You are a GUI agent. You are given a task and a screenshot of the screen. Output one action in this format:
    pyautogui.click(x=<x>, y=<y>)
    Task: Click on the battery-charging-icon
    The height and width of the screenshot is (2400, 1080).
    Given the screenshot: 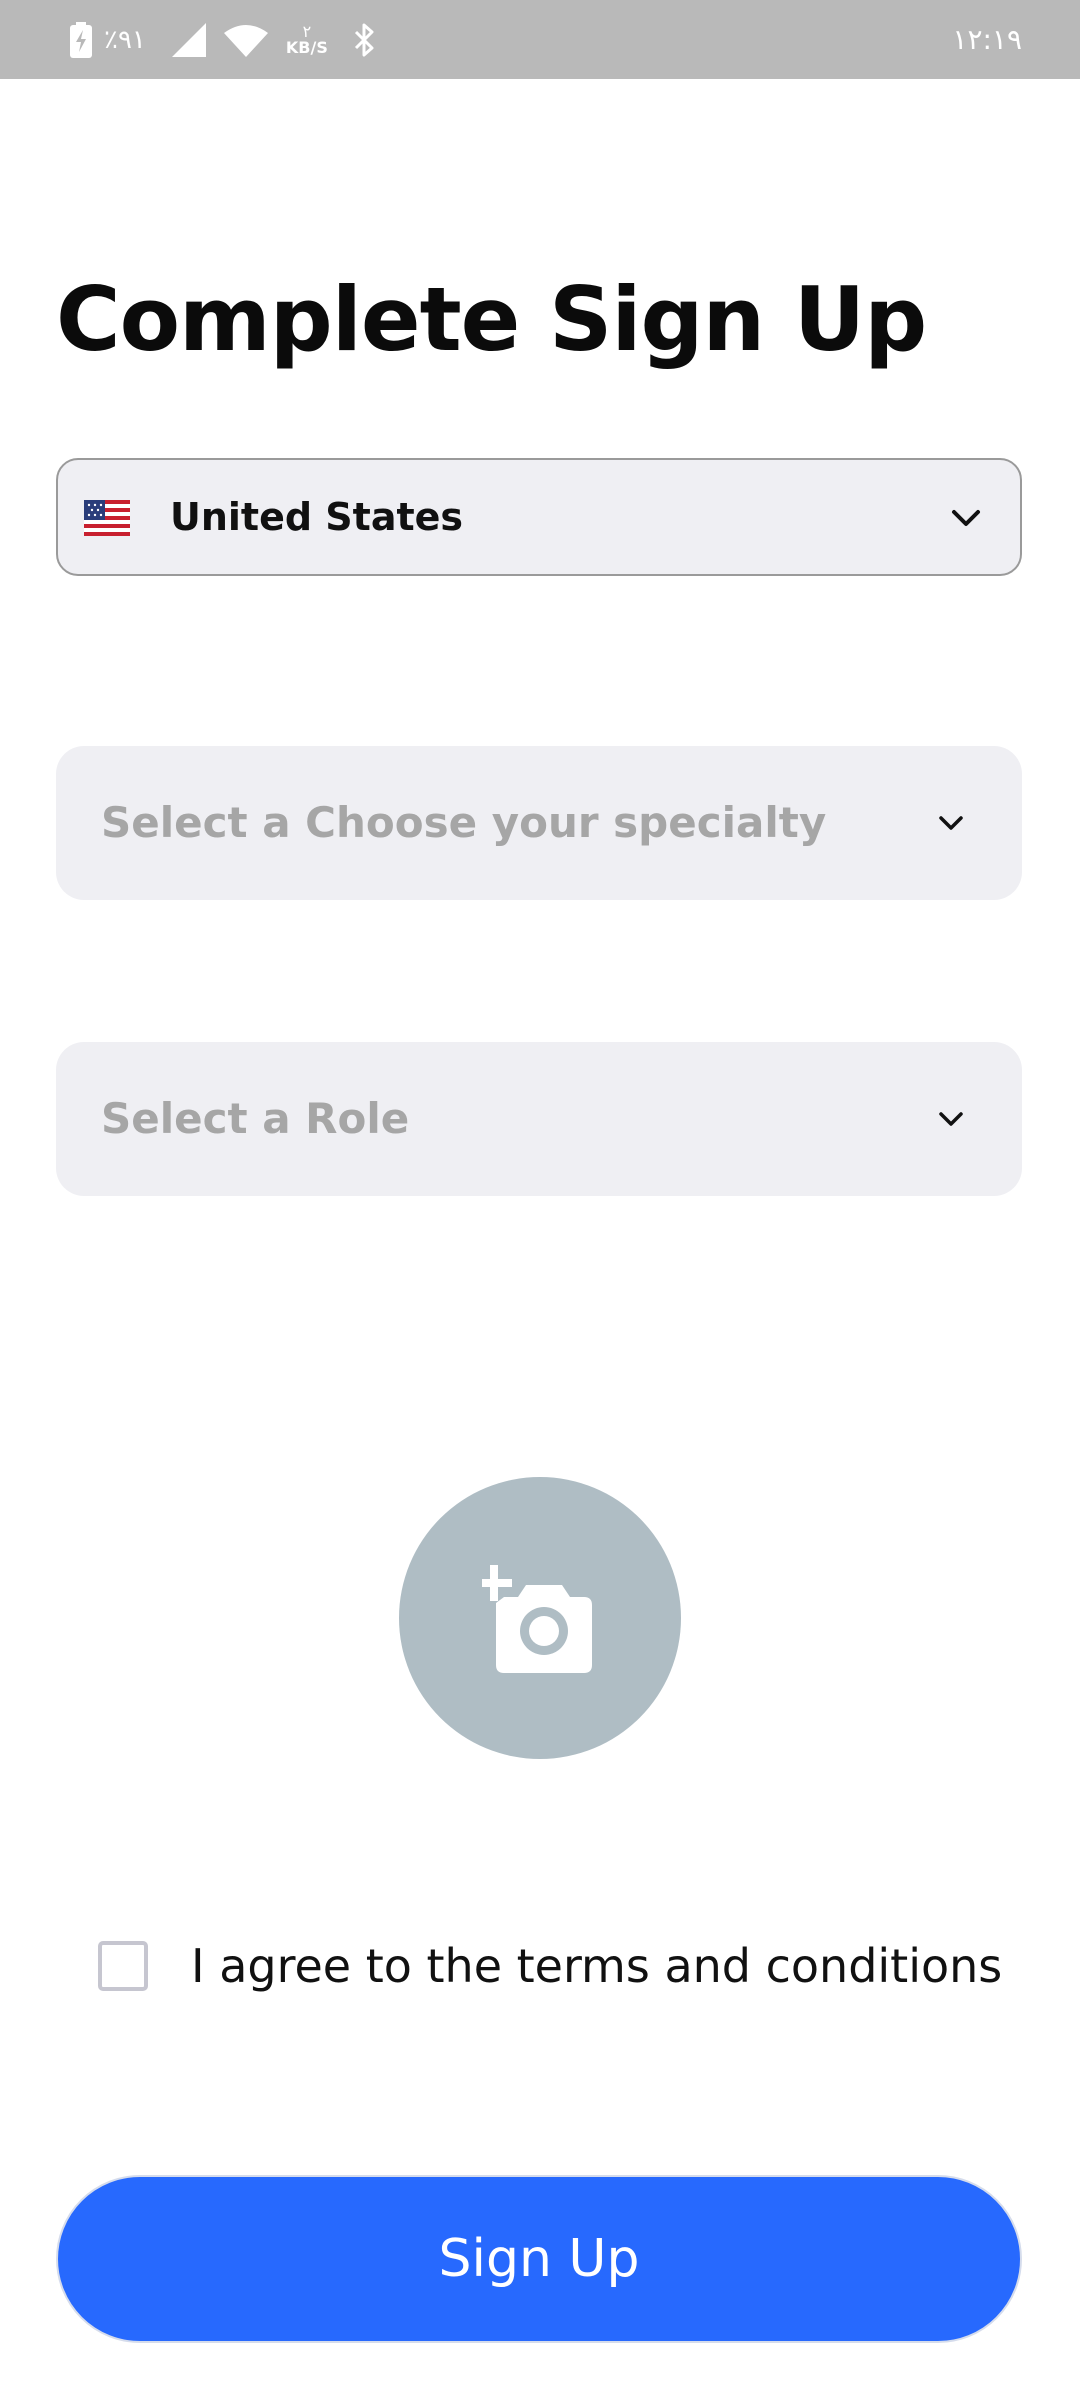 What is the action you would take?
    pyautogui.click(x=81, y=39)
    